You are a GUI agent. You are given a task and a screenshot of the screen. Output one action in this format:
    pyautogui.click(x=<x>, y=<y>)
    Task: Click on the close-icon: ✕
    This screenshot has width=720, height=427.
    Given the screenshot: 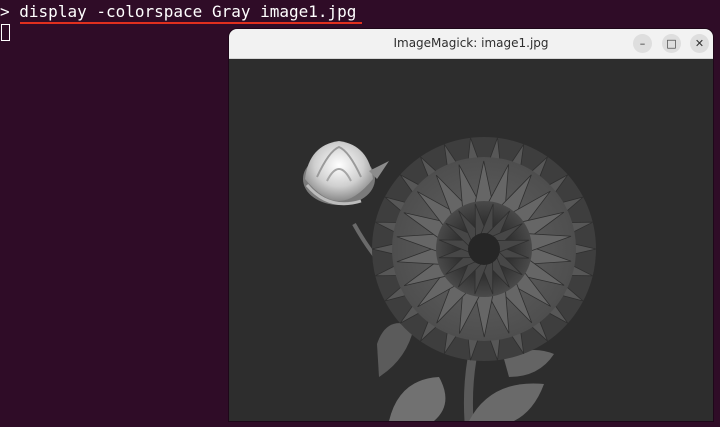 What is the action you would take?
    pyautogui.click(x=699, y=43)
    